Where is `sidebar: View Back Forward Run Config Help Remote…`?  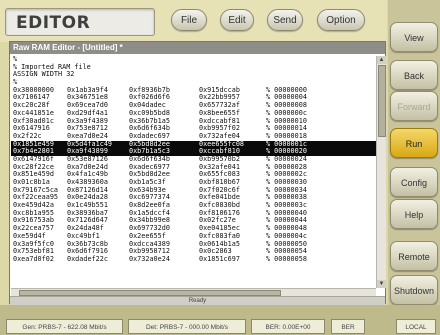 sidebar: View Back Forward Run Config Help Remote… is located at coordinates (414, 167).